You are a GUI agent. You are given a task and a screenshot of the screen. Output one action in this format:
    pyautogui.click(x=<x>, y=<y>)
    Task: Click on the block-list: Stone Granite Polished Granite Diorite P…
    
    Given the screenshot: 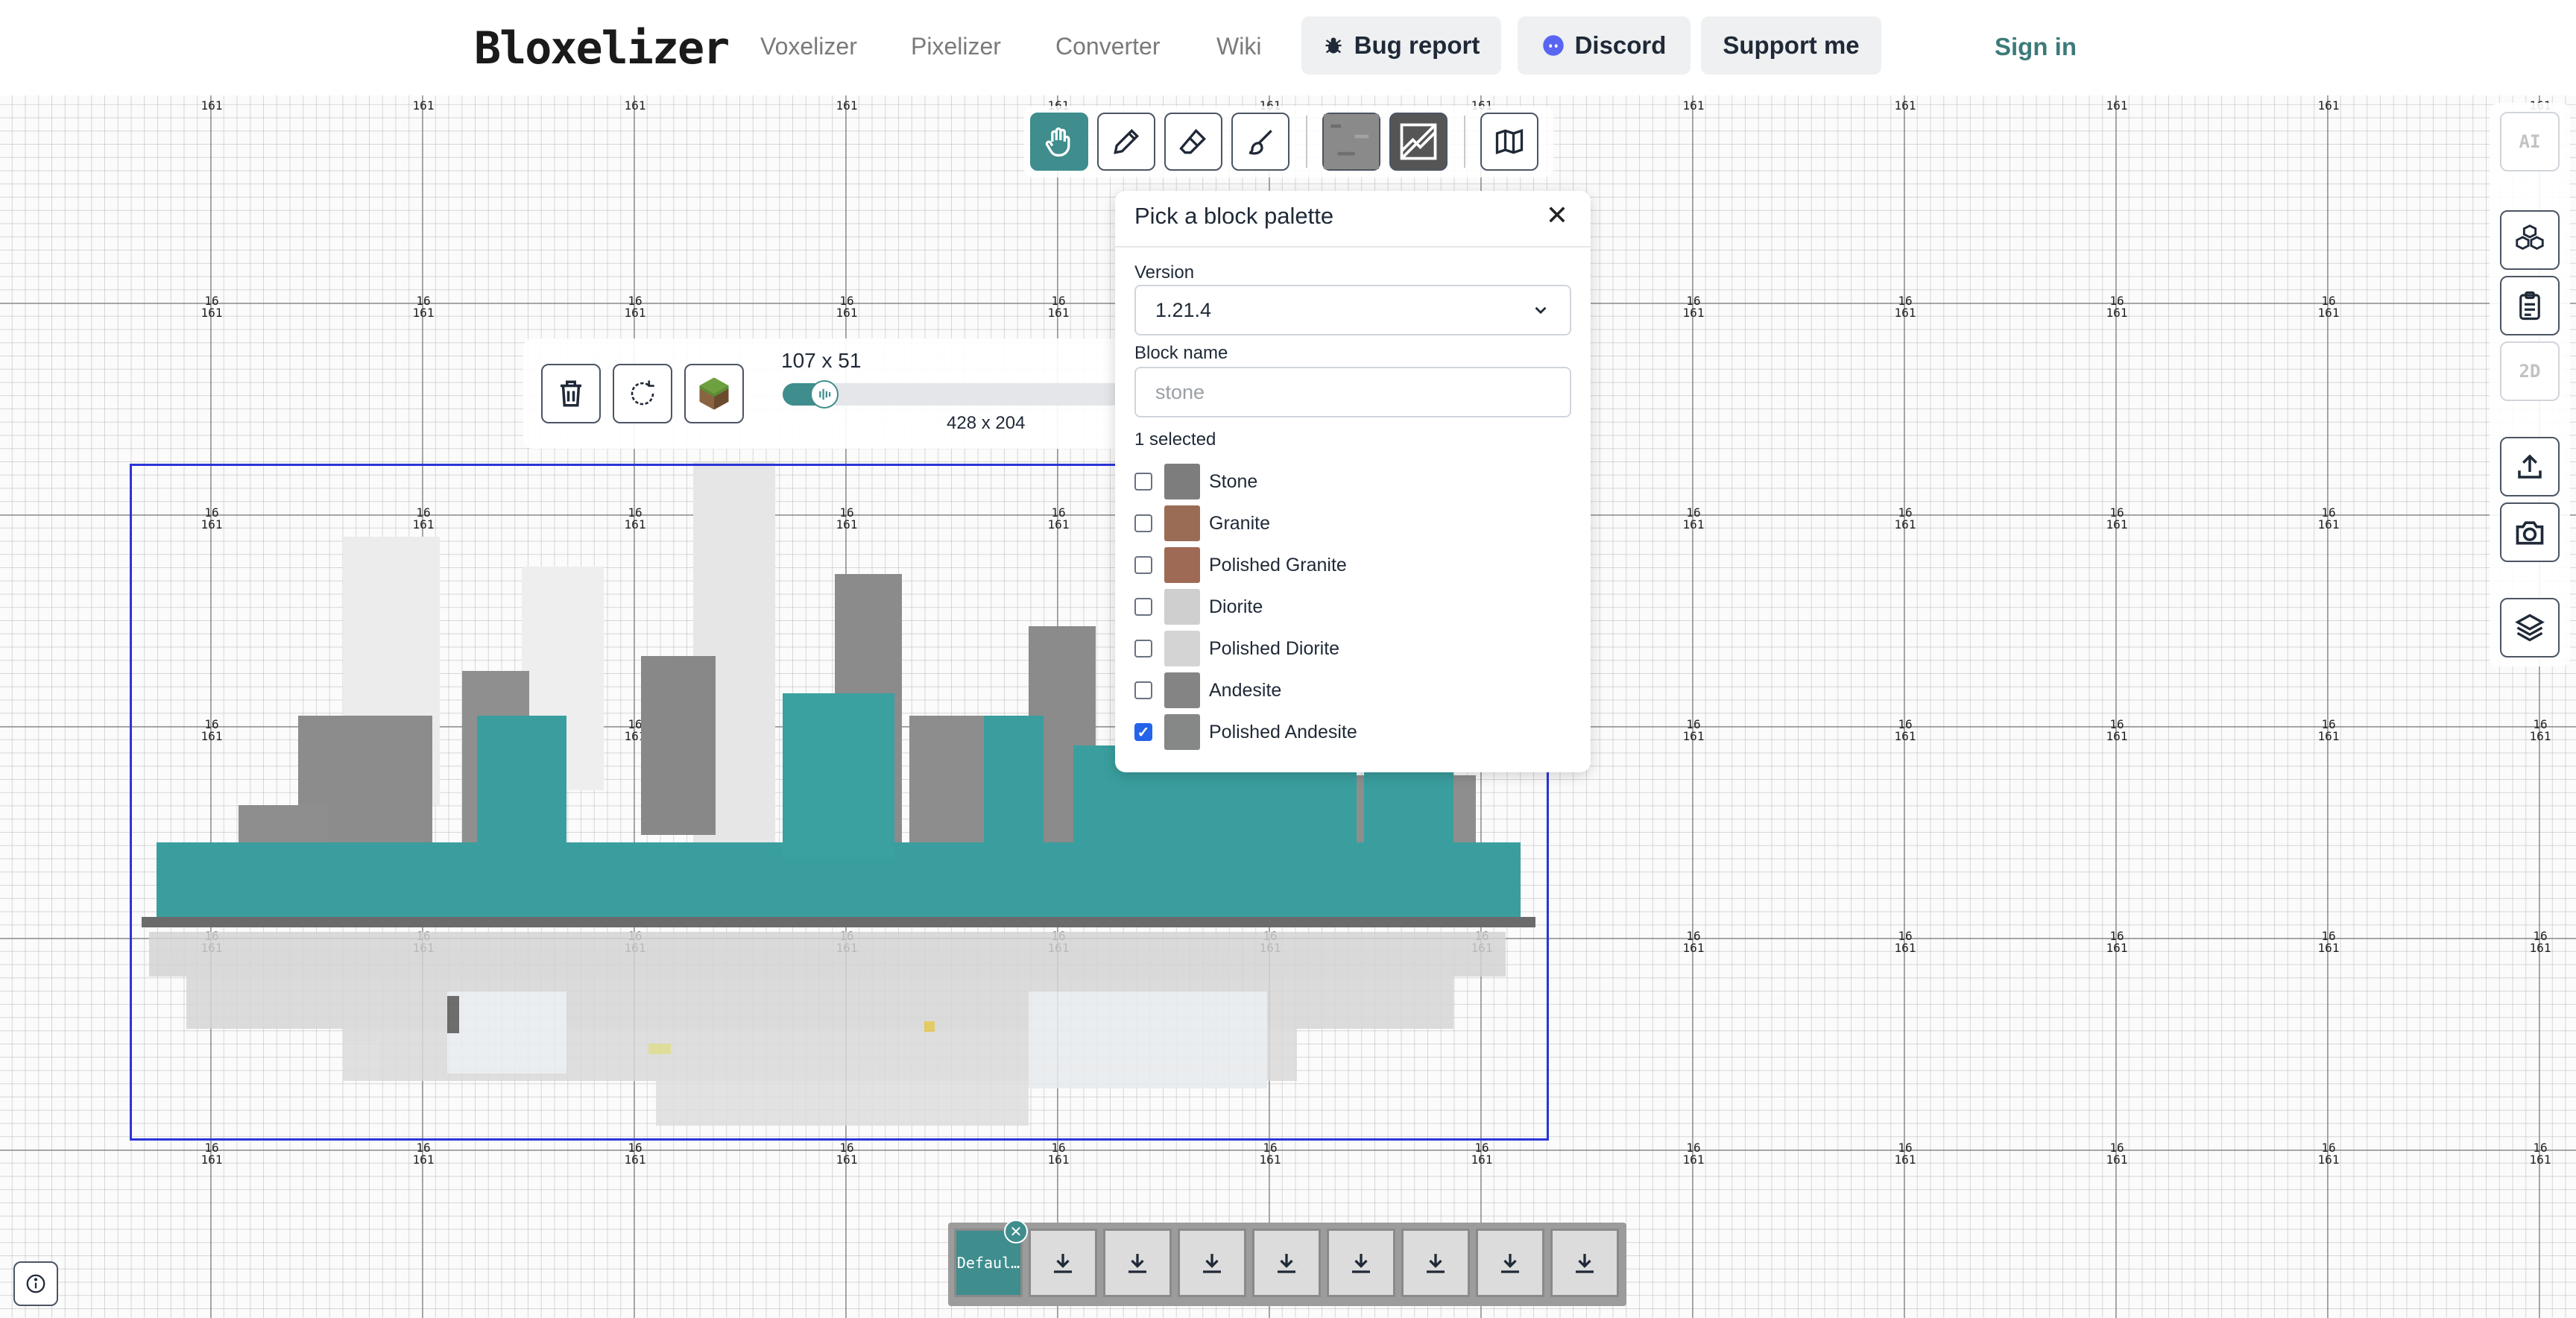 What is the action you would take?
    pyautogui.click(x=1352, y=610)
    